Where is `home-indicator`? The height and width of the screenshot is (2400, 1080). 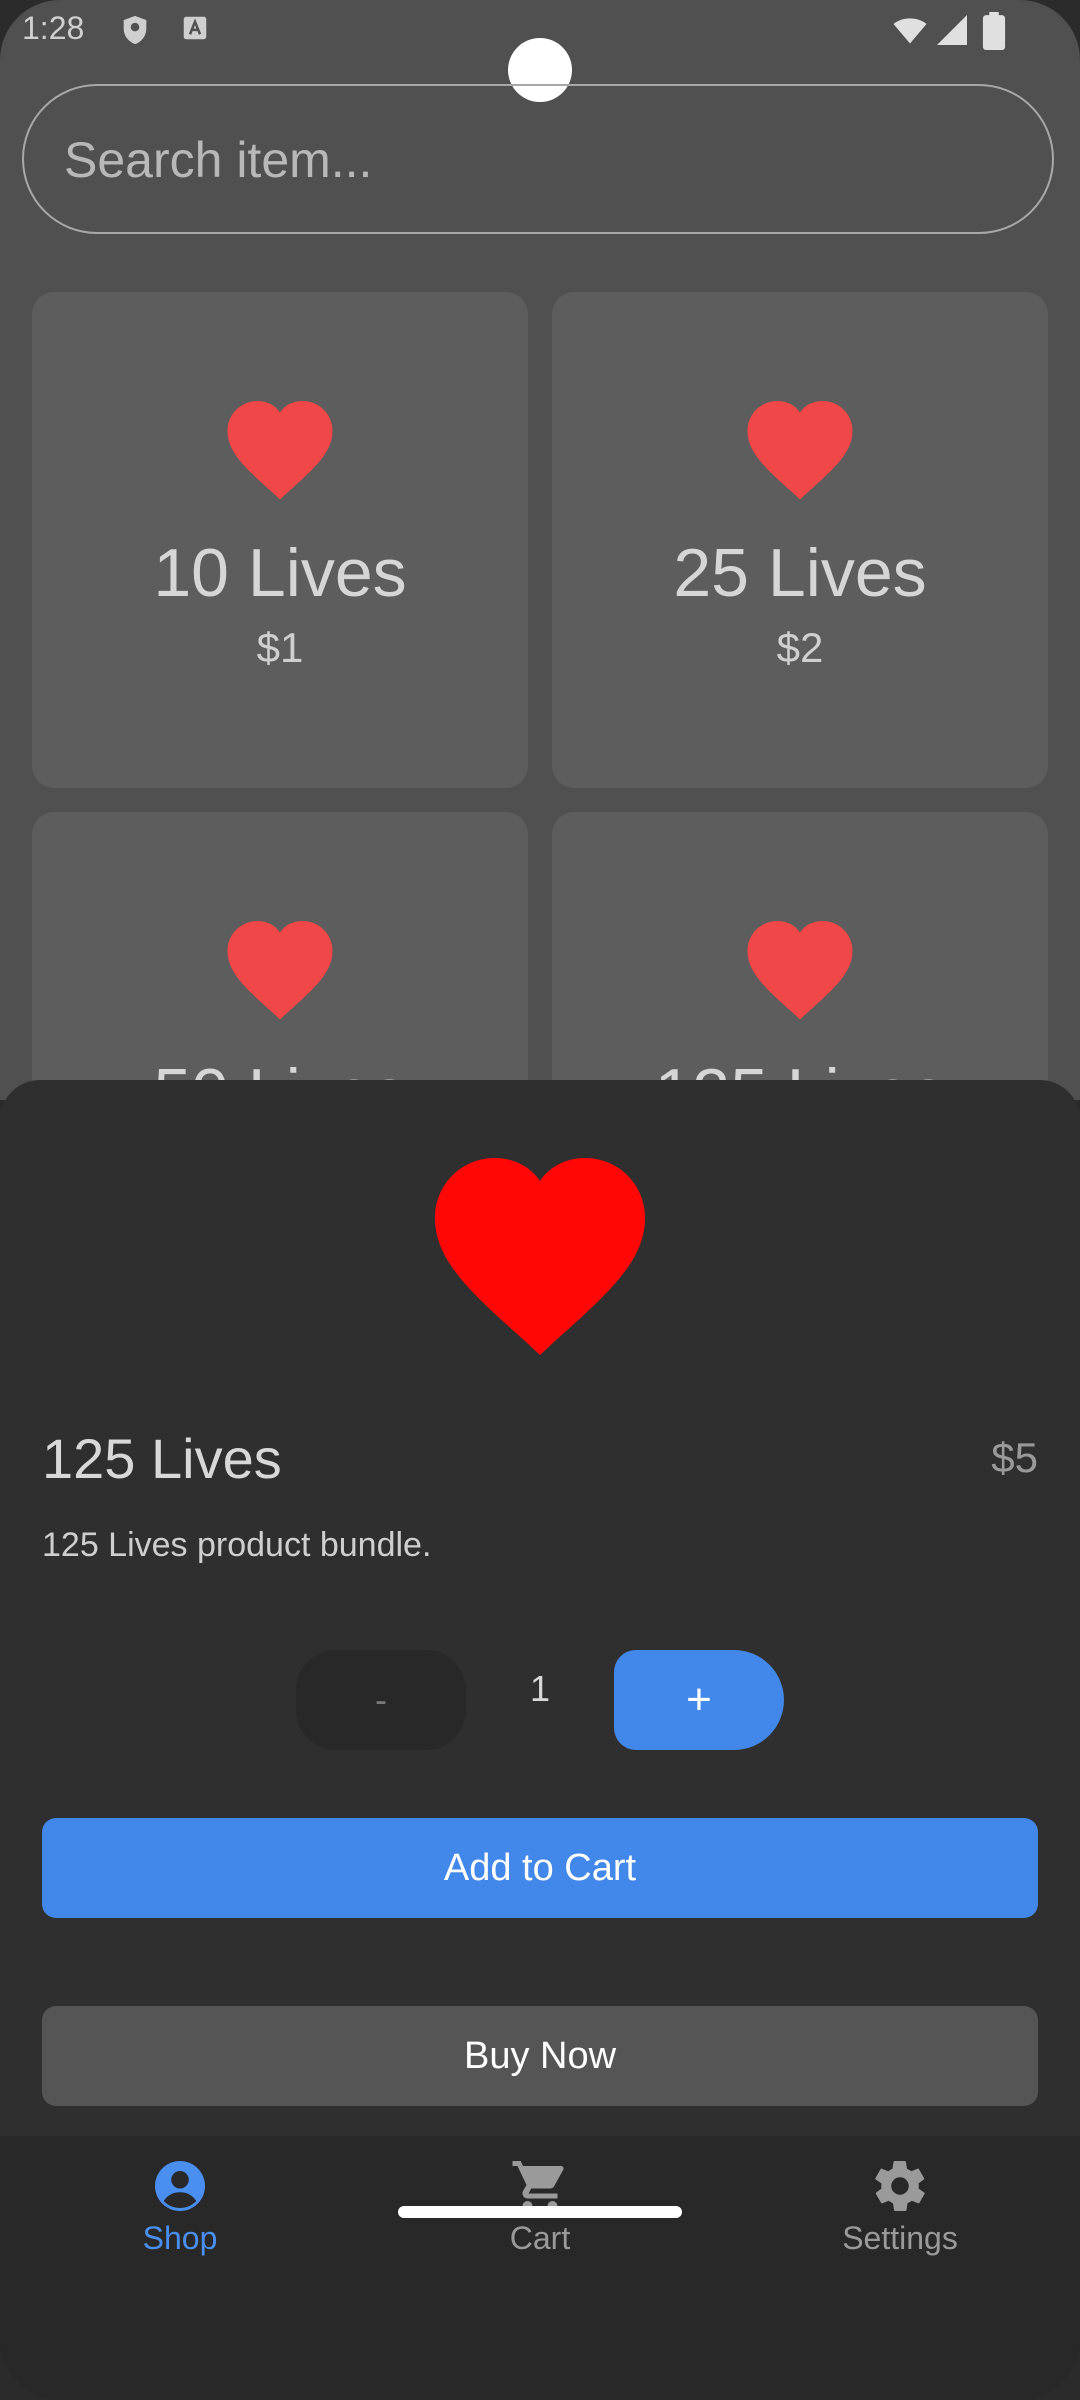
home-indicator is located at coordinates (540, 2212).